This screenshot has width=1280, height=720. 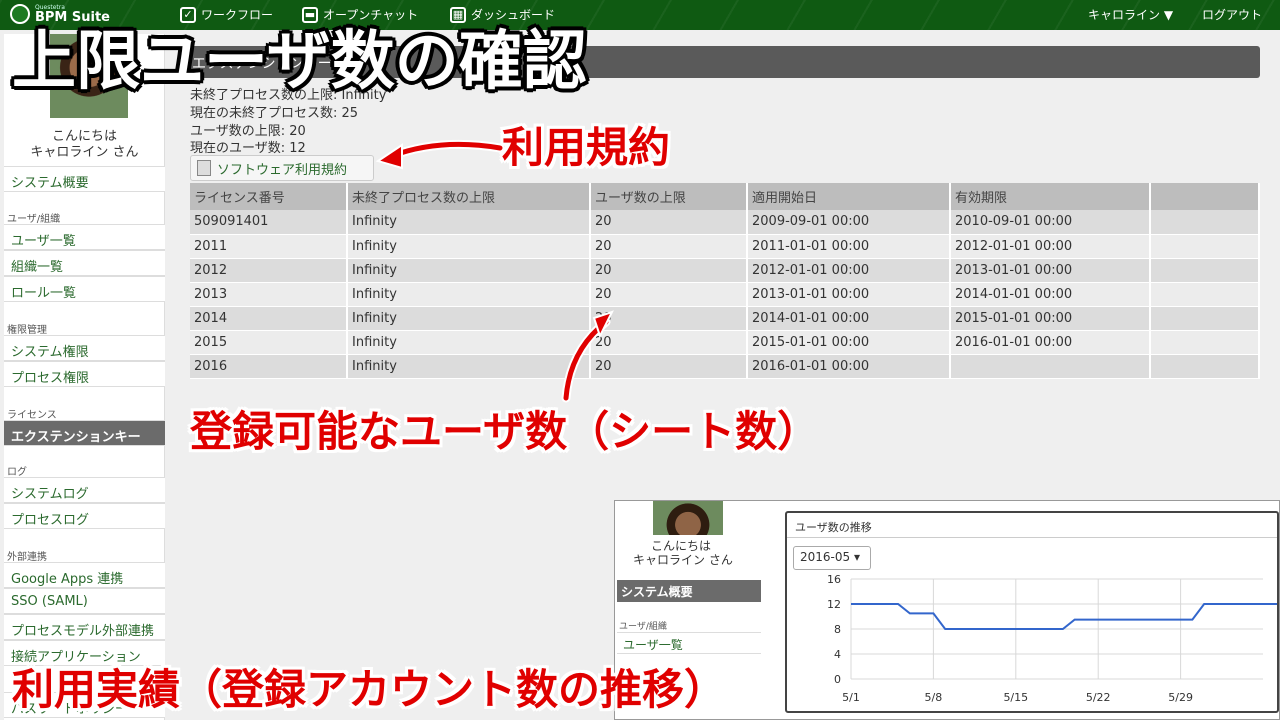 I want to click on cell-expiry: 2010-09-01 00:00, so click(x=1050, y=222).